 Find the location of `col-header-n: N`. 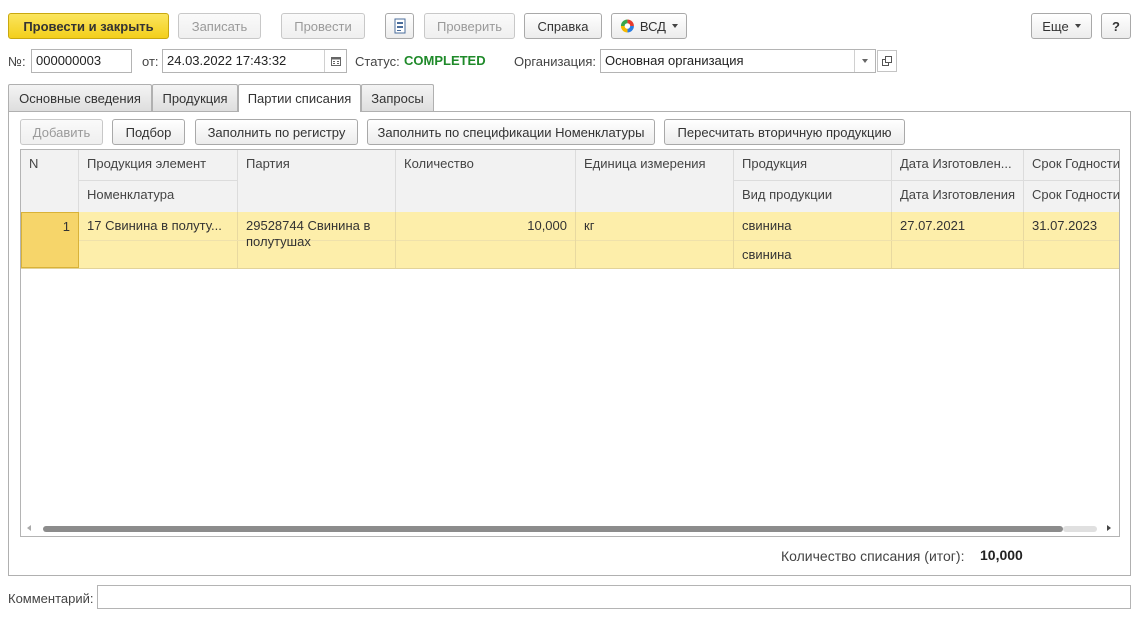

col-header-n: N is located at coordinates (50, 181).